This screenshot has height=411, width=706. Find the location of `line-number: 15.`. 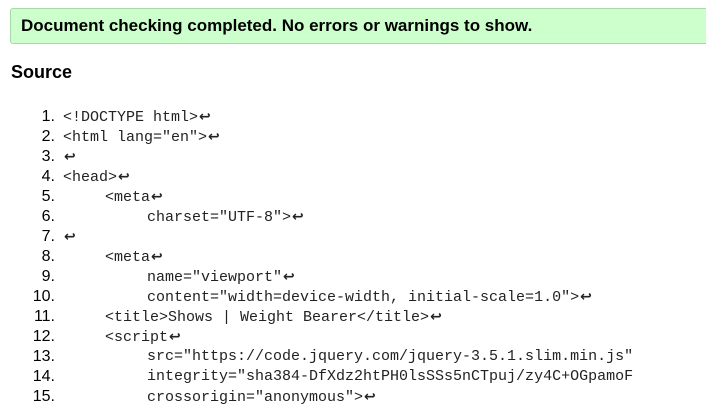

line-number: 15. is located at coordinates (43, 396).